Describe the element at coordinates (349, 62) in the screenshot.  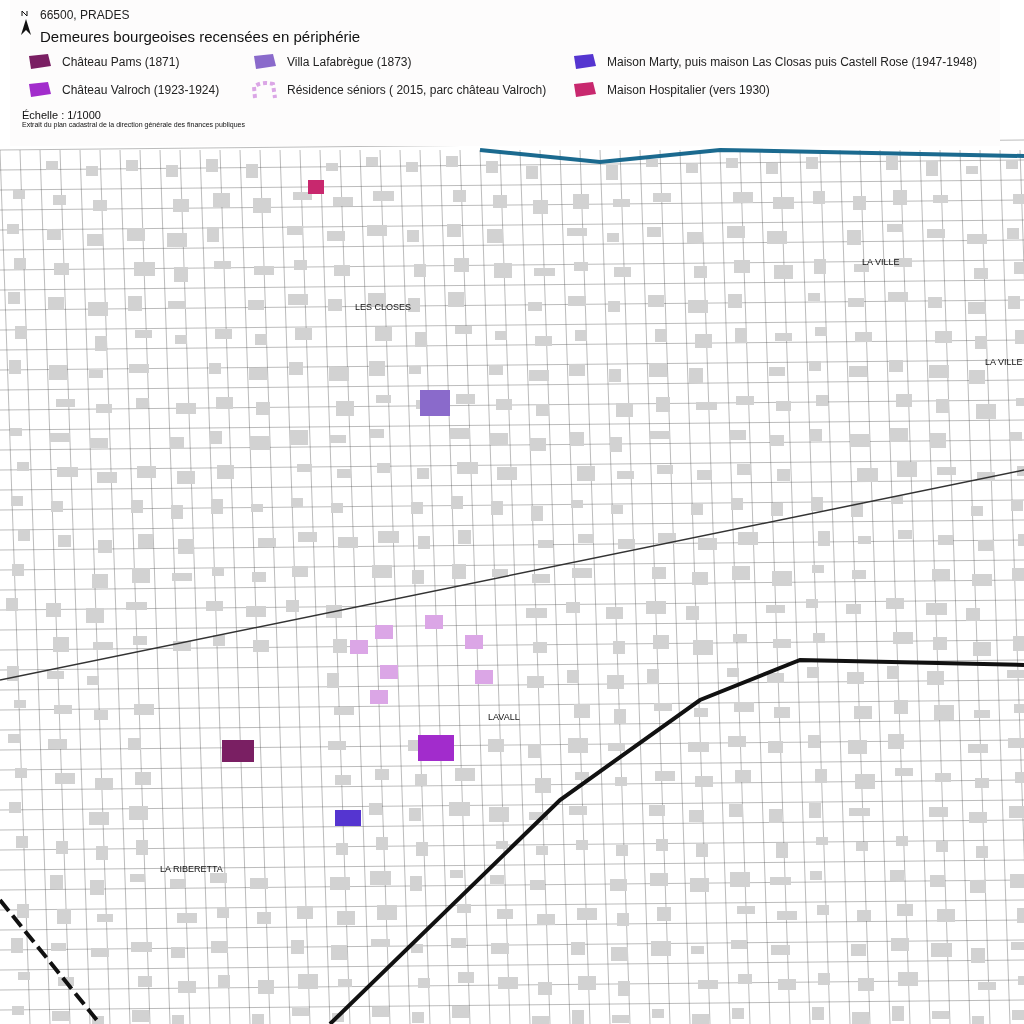
I see `legend-label: Villa Lafabrègue (1873)` at that location.